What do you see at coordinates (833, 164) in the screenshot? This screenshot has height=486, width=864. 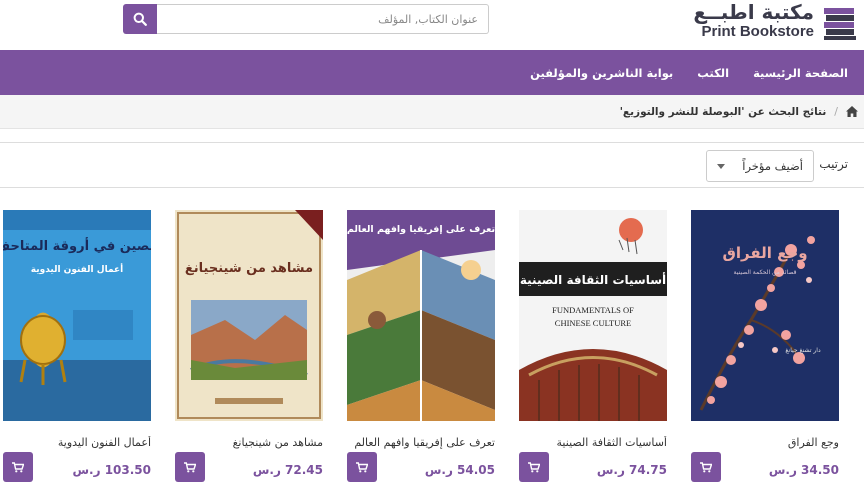 I see `sort-label: ترتيب` at bounding box center [833, 164].